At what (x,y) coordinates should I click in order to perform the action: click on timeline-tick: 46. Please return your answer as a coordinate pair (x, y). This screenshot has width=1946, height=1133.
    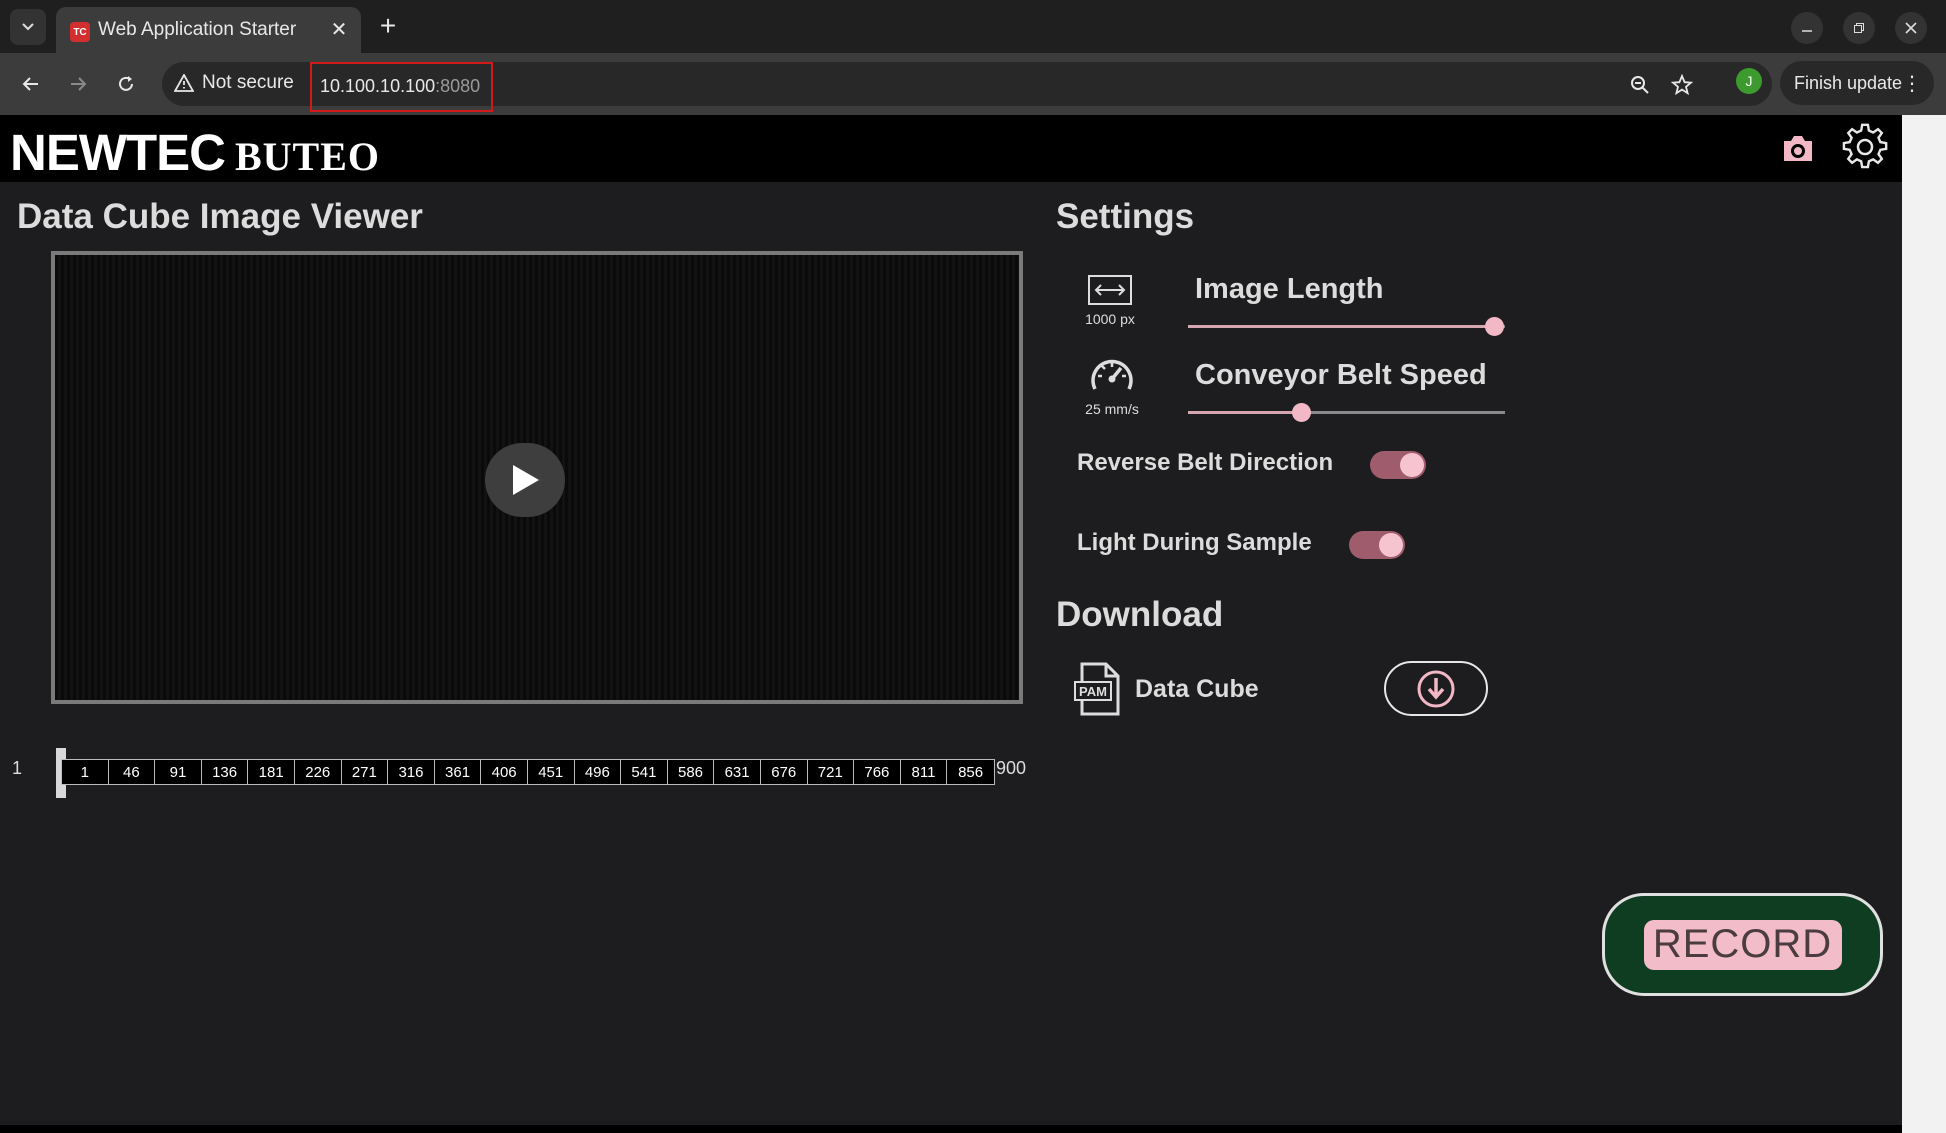
    Looking at the image, I should click on (132, 772).